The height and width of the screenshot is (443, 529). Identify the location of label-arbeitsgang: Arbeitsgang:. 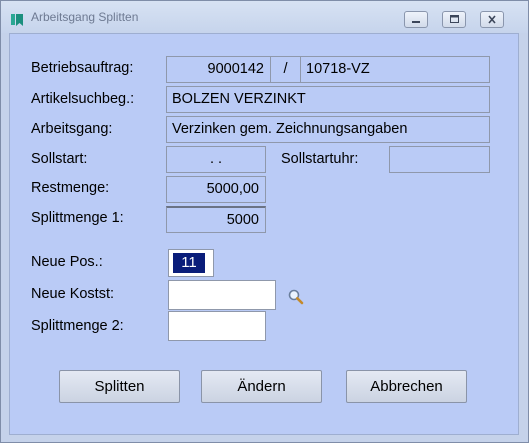
(72, 129).